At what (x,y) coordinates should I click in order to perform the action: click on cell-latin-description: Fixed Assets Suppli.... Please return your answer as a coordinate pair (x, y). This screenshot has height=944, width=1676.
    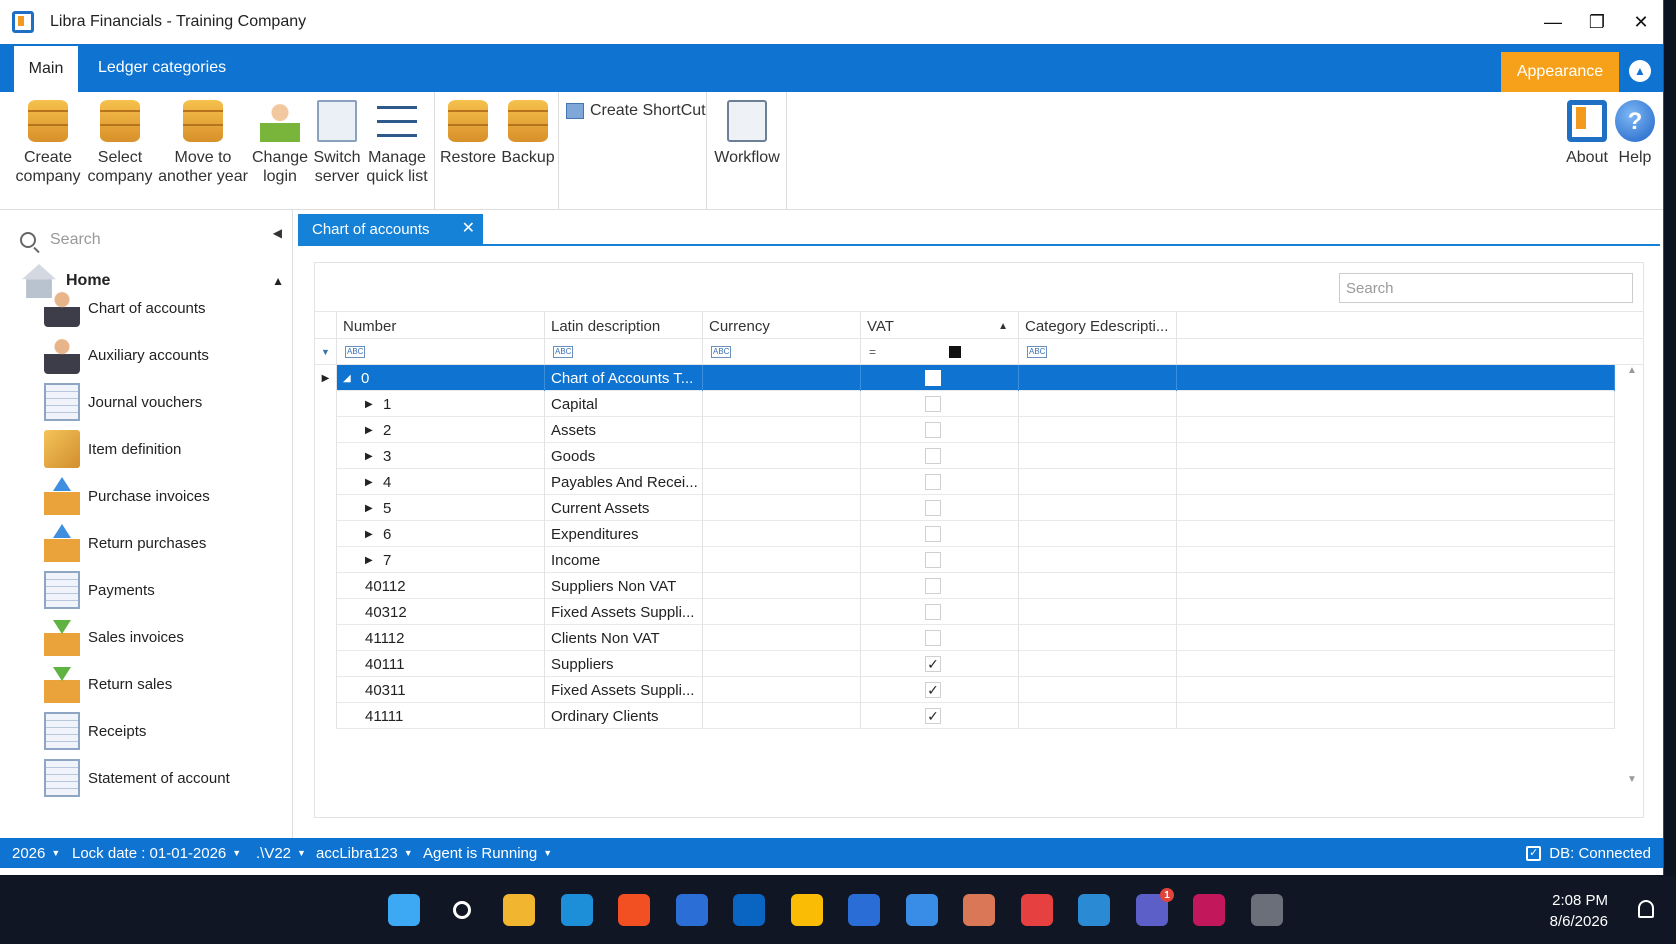
    Looking at the image, I should click on (624, 612).